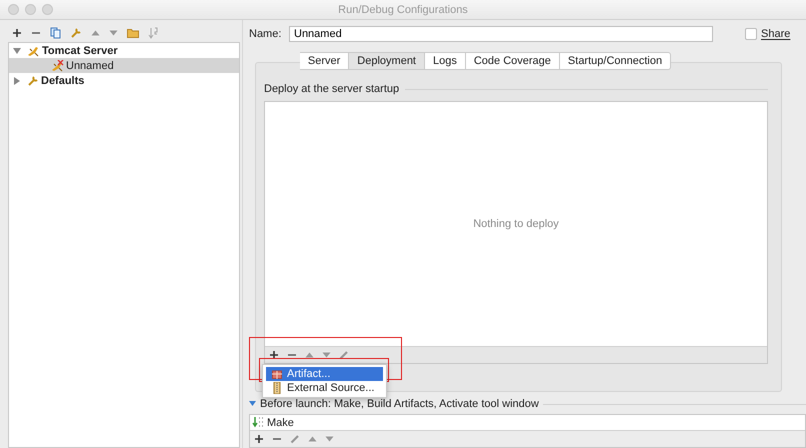 This screenshot has width=806, height=448. I want to click on sort-icon, so click(153, 33).